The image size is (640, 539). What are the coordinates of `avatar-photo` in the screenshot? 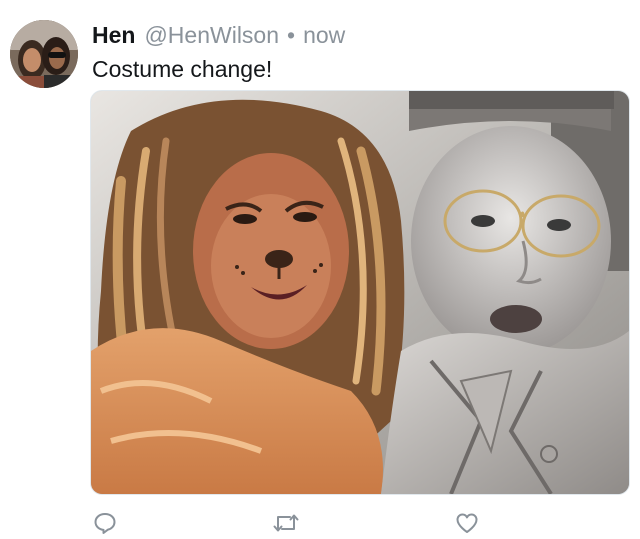 It's located at (44, 54).